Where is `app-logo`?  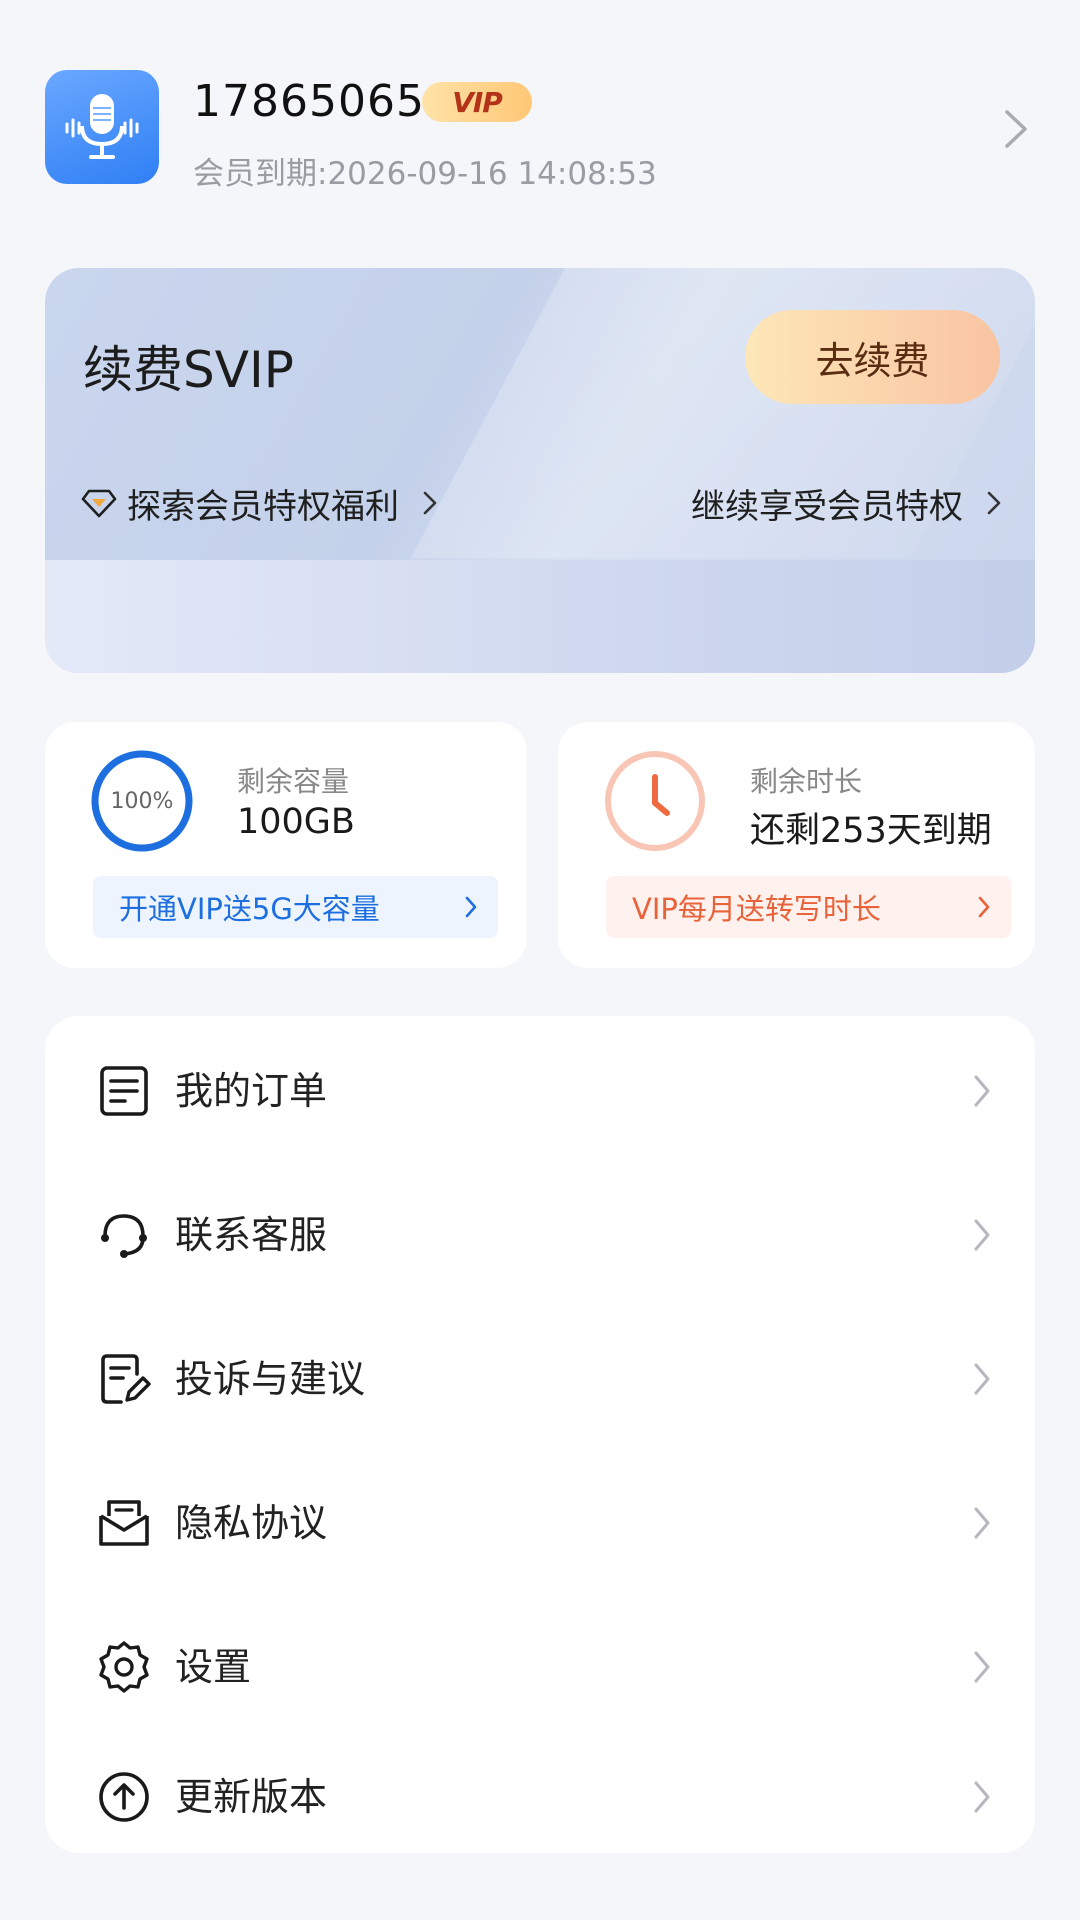
app-logo is located at coordinates (102, 127).